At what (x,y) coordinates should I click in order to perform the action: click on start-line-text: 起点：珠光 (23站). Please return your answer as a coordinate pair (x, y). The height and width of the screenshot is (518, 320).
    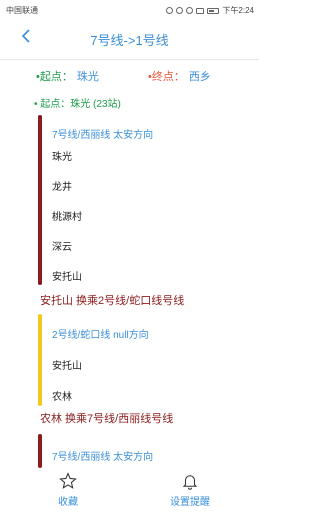
    Looking at the image, I should click on (80, 104).